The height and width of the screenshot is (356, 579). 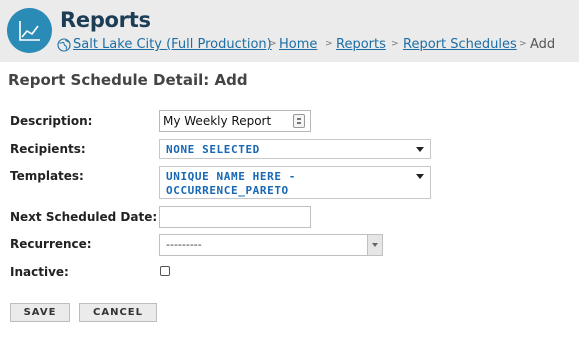 What do you see at coordinates (128, 80) in the screenshot?
I see `page-title: Report Schedule Detail: Add` at bounding box center [128, 80].